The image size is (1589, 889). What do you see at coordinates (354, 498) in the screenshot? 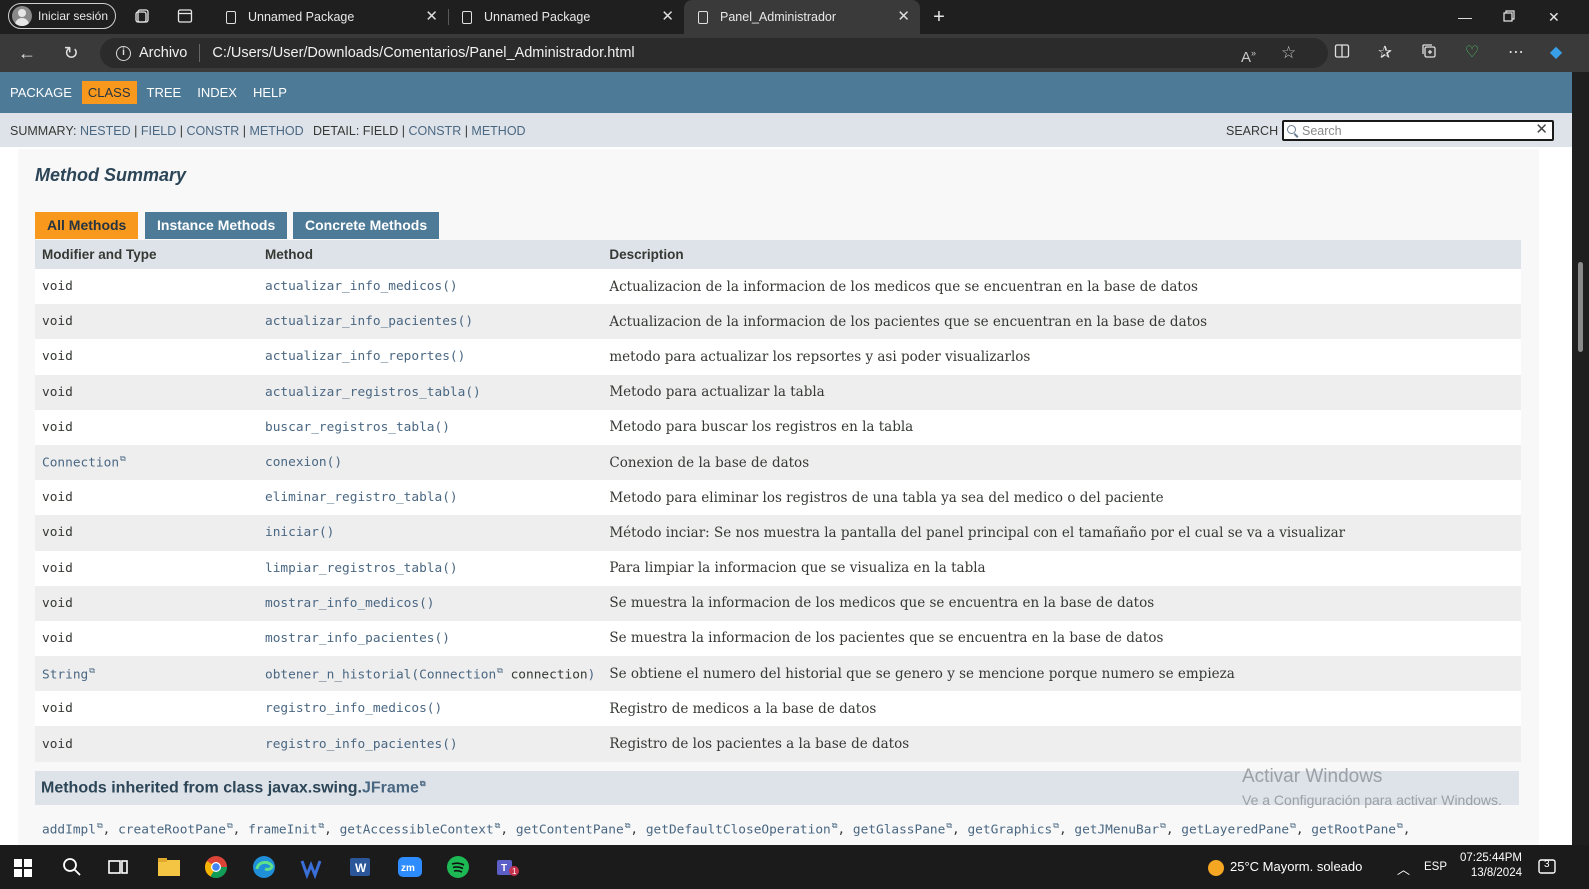
I see `method-name: eliminar_registro_tabla` at bounding box center [354, 498].